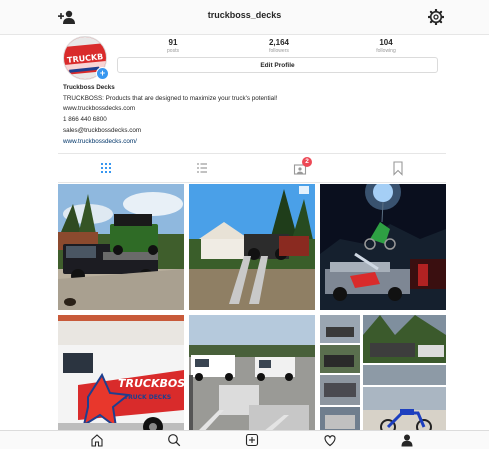  I want to click on post-thumbnail: TRUCKBOSS TRUCK DECKS, so click(121, 378).